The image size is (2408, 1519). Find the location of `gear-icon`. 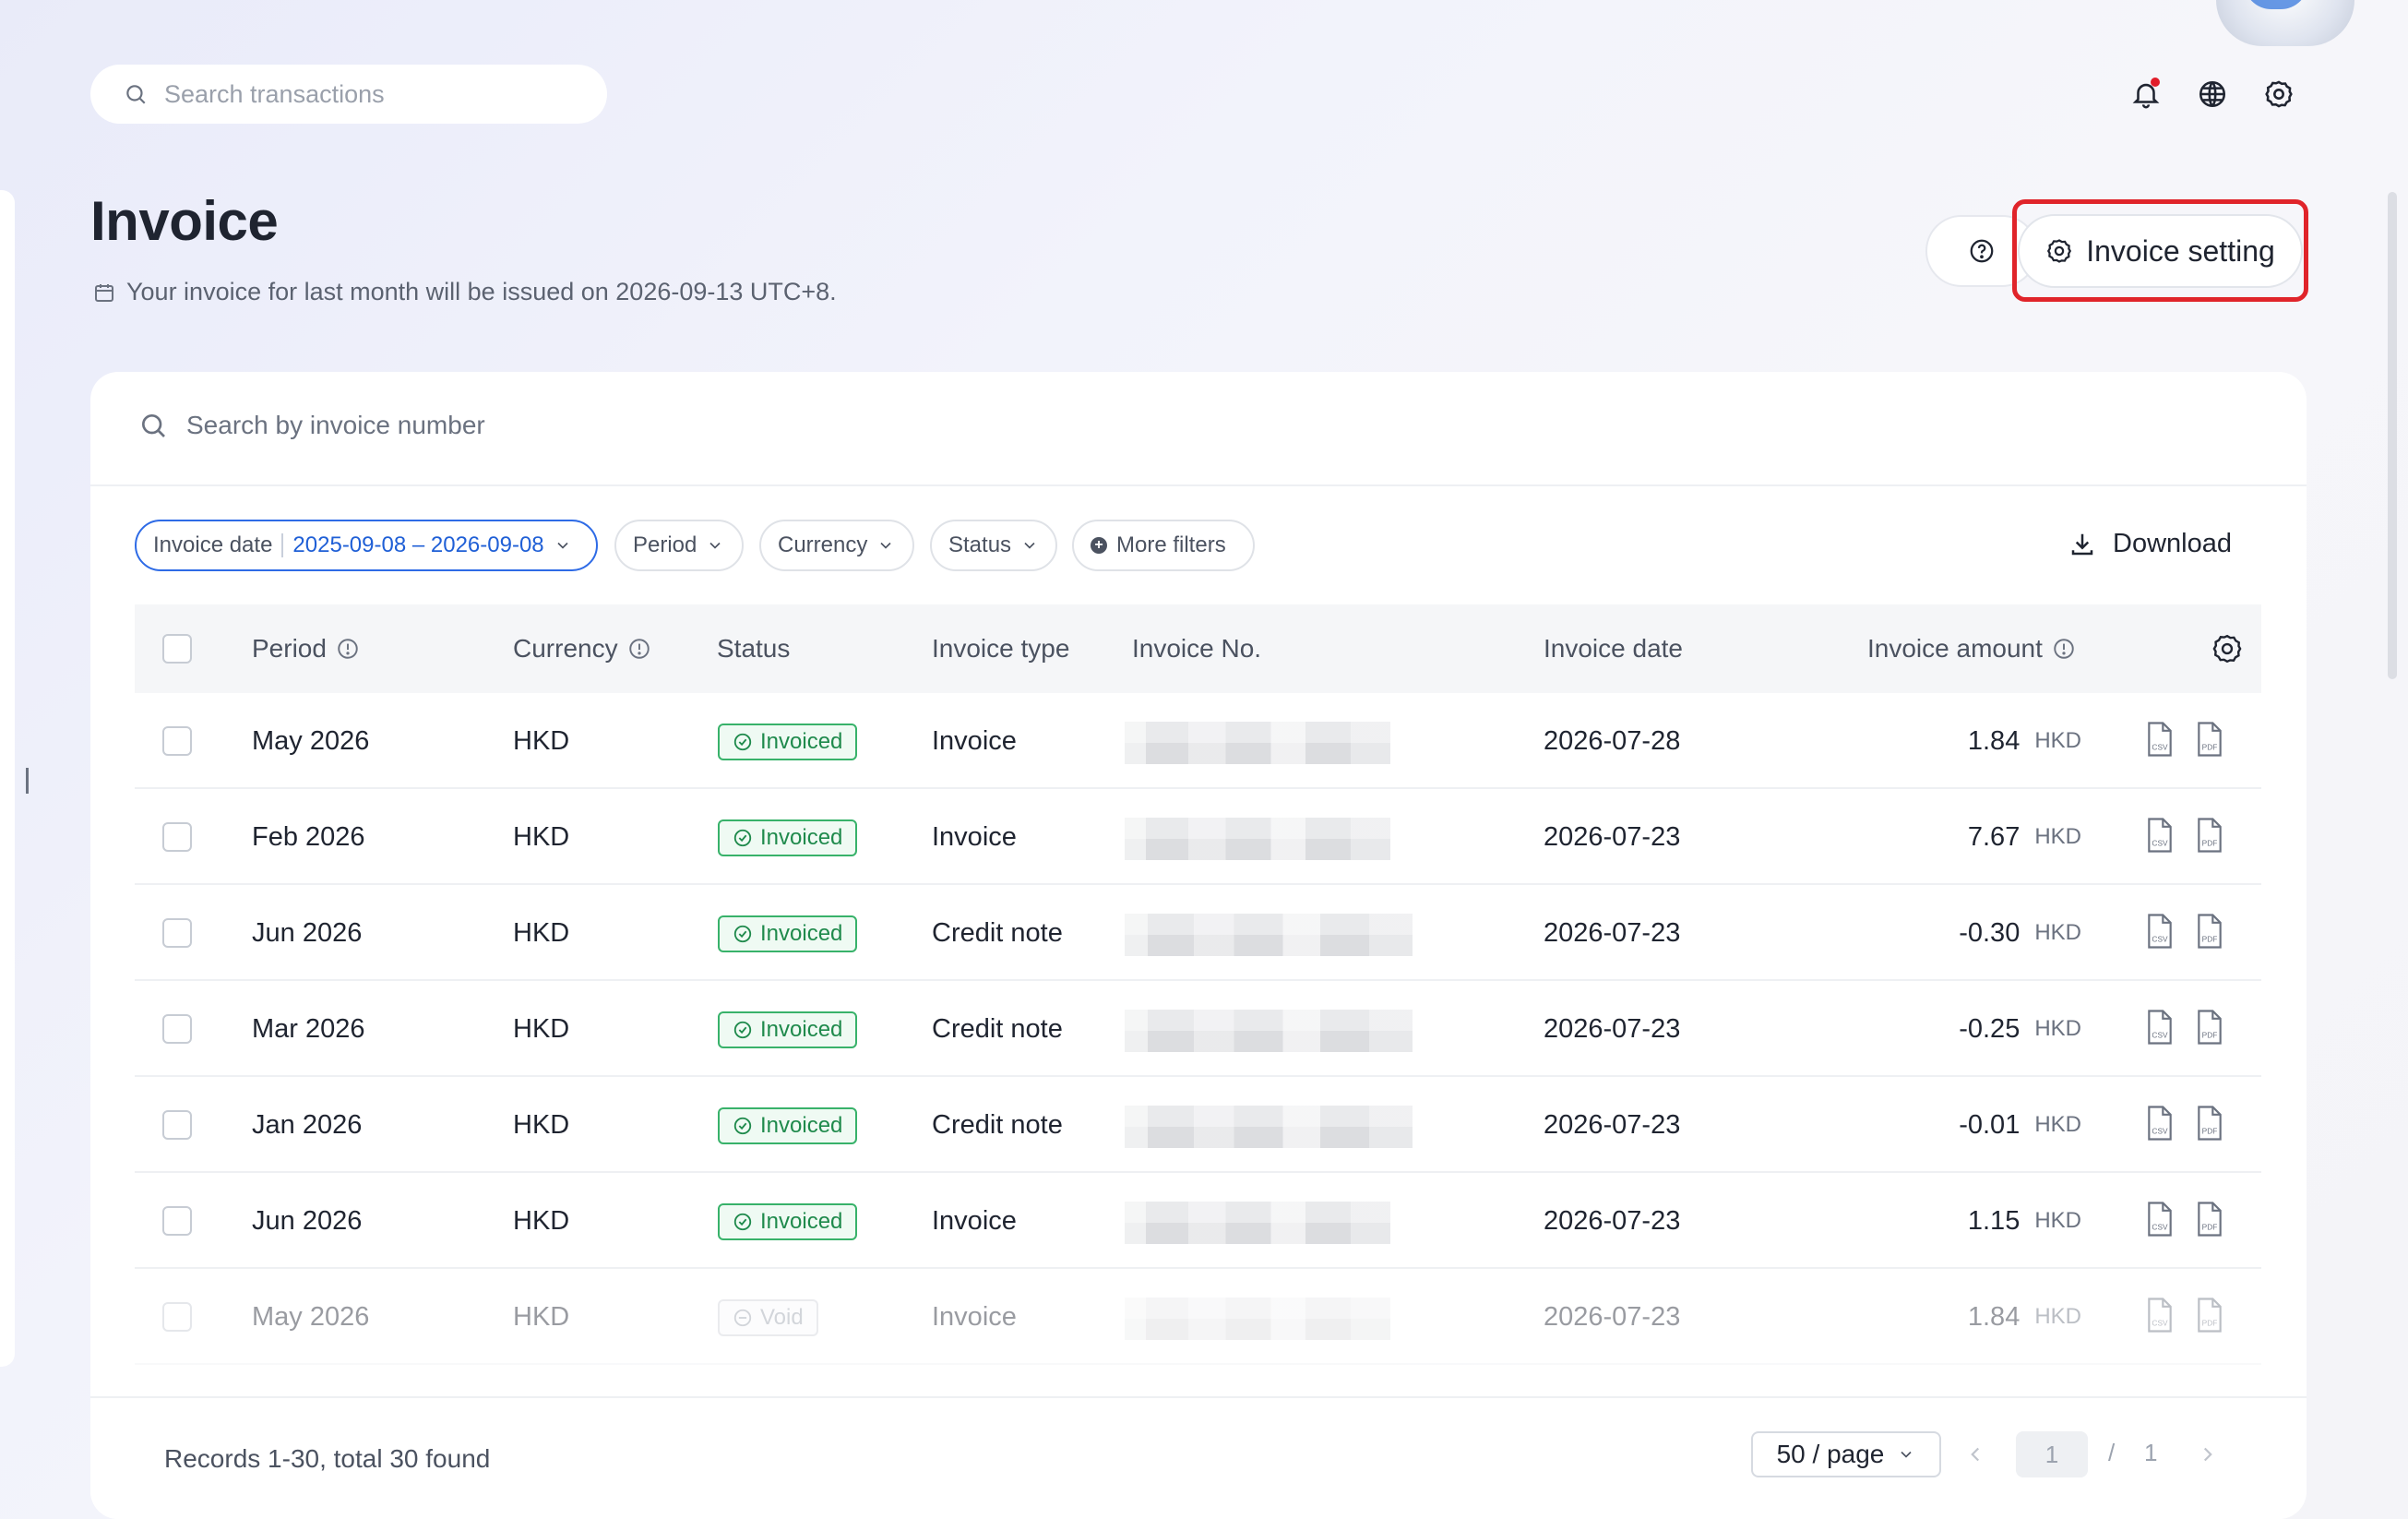

gear-icon is located at coordinates (2222, 648).